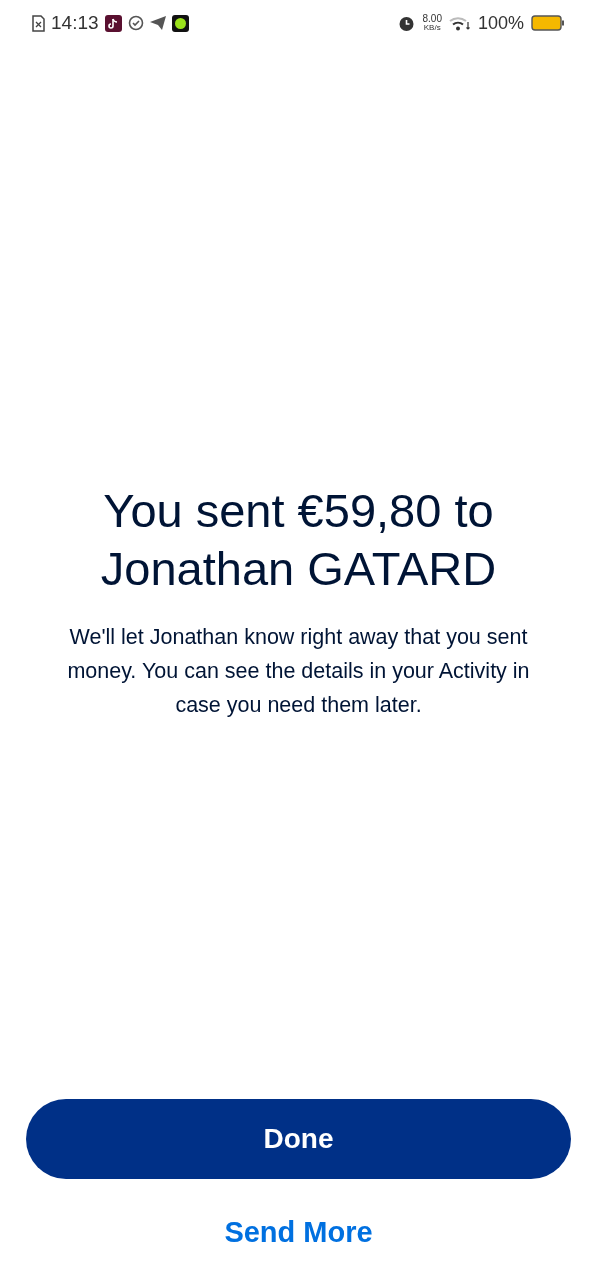 The width and height of the screenshot is (597, 1280). Describe the element at coordinates (298, 1138) in the screenshot. I see `done-button: Done` at that location.